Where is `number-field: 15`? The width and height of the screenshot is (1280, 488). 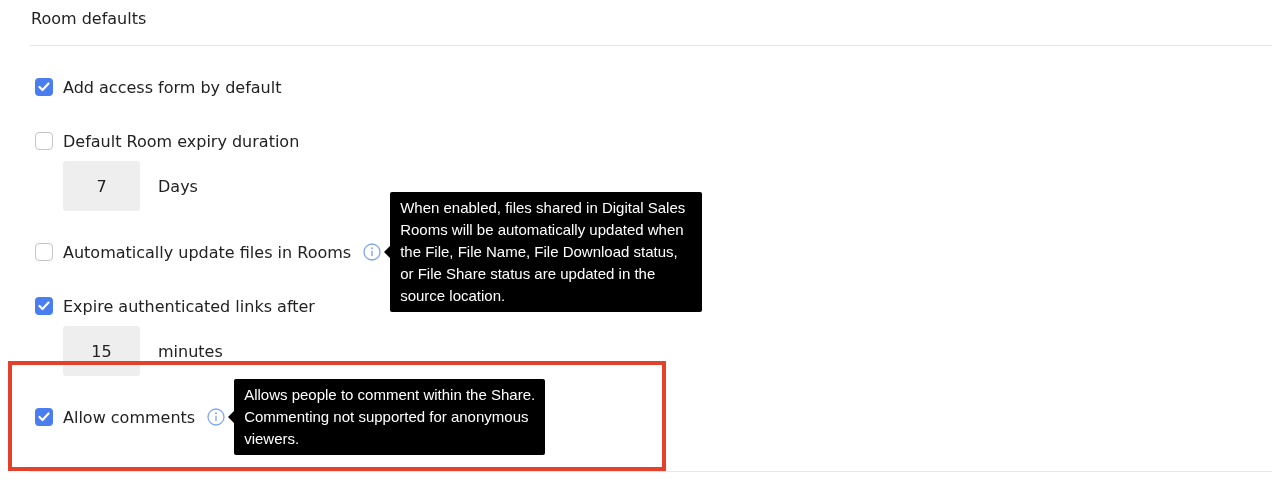 number-field: 15 is located at coordinates (101, 351).